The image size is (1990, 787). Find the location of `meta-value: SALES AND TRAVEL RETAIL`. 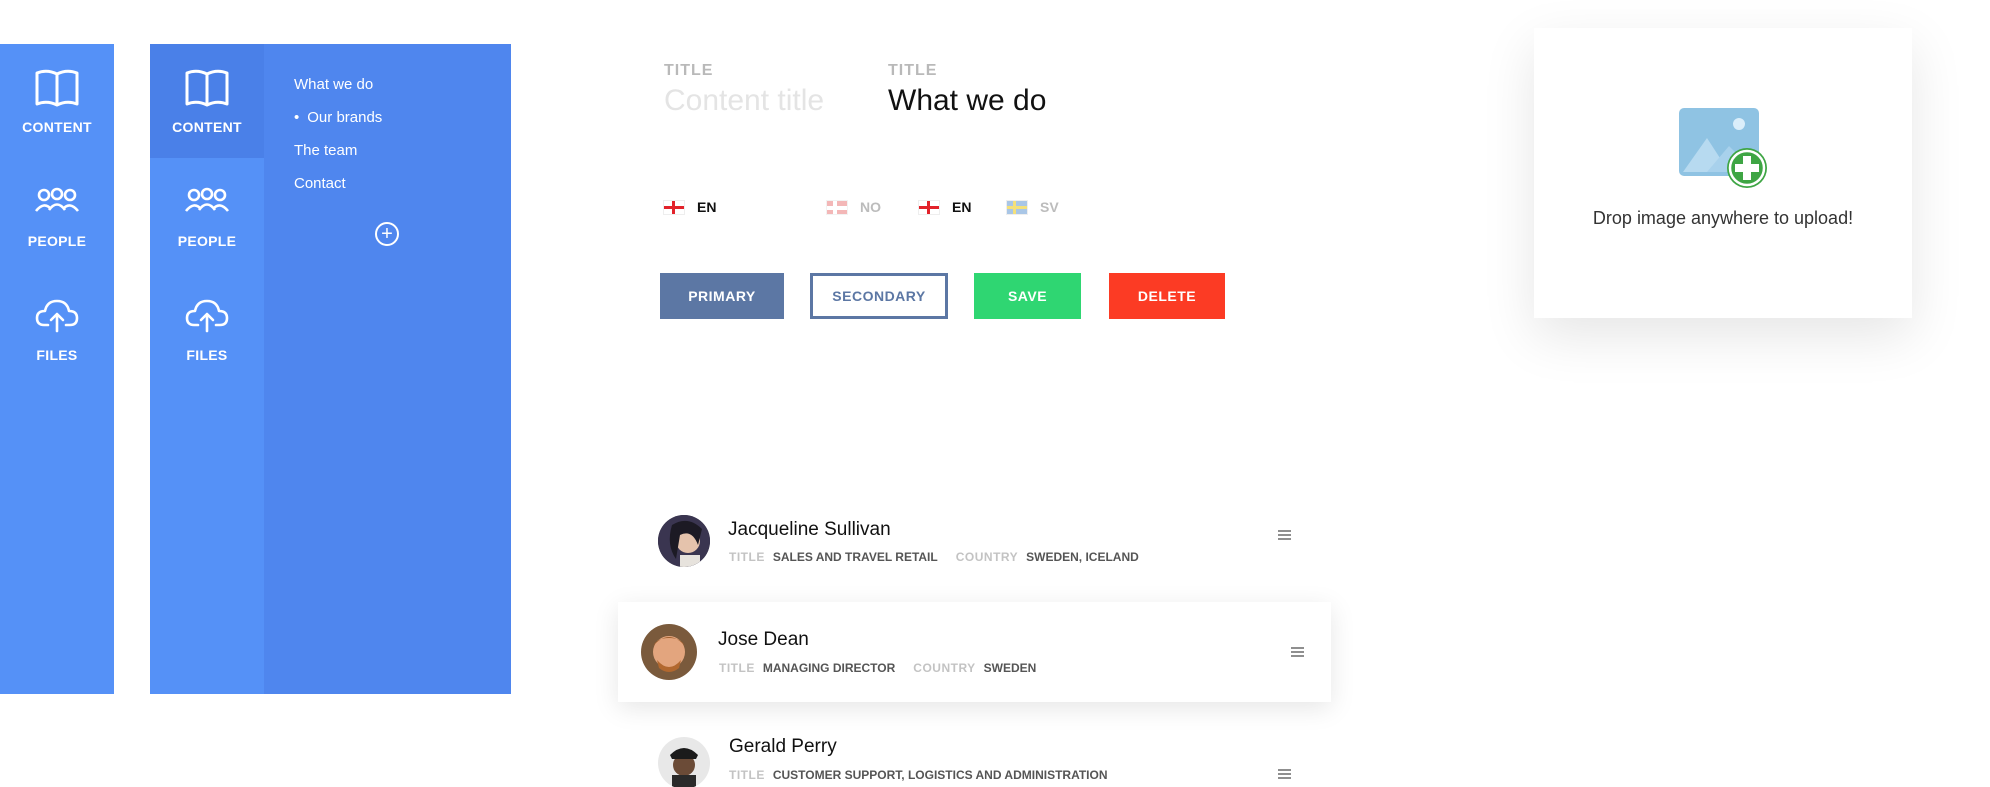

meta-value: SALES AND TRAVEL RETAIL is located at coordinates (855, 557).